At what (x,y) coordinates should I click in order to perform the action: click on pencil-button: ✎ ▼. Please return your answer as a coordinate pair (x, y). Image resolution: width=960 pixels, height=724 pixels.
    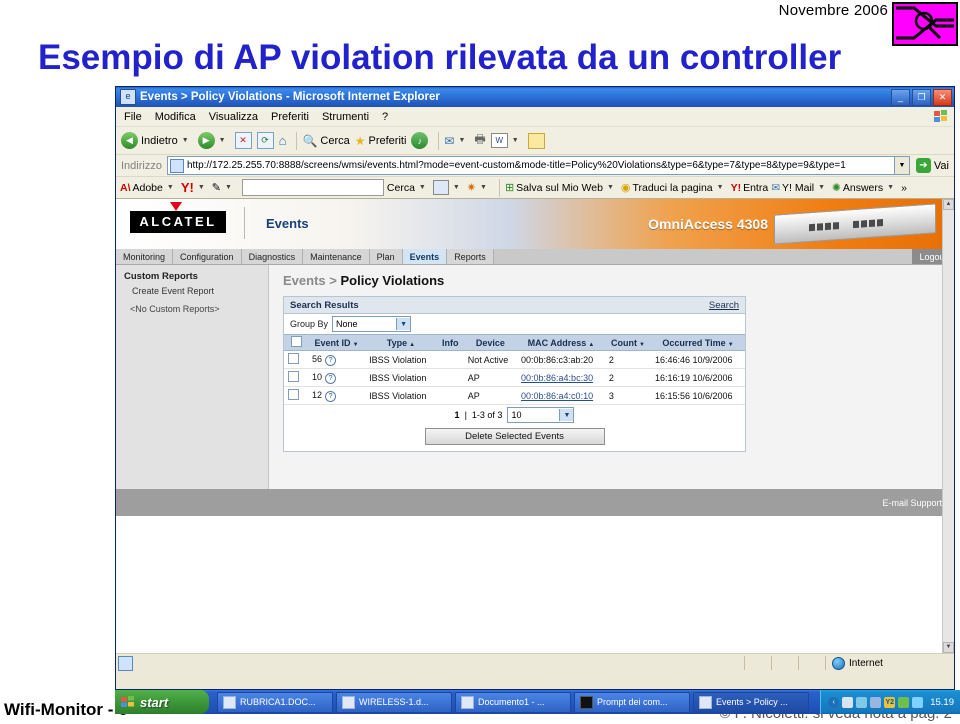
    Looking at the image, I should click on (224, 187).